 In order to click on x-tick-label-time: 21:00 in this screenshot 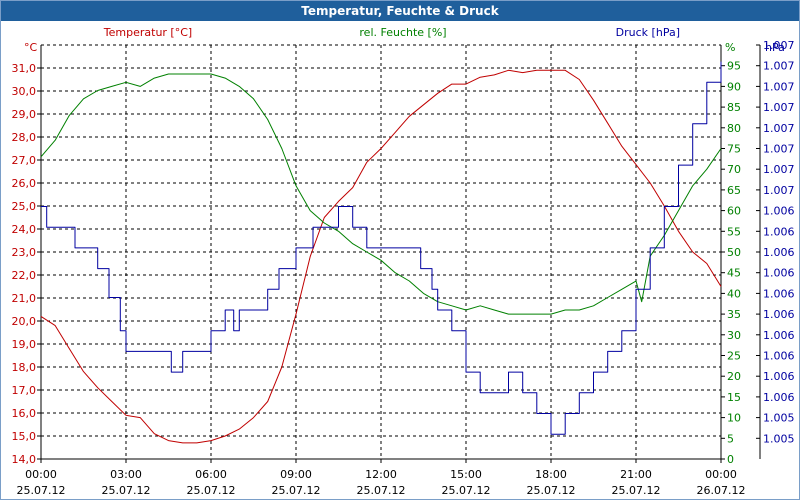, I will do `click(636, 474)`.